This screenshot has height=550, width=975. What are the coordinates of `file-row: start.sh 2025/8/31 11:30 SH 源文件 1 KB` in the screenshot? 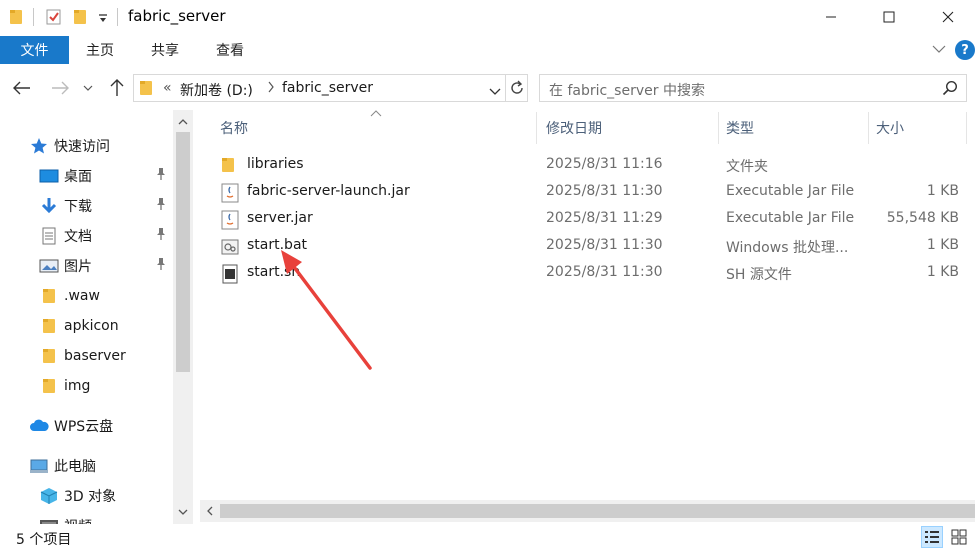 It's located at (585, 273).